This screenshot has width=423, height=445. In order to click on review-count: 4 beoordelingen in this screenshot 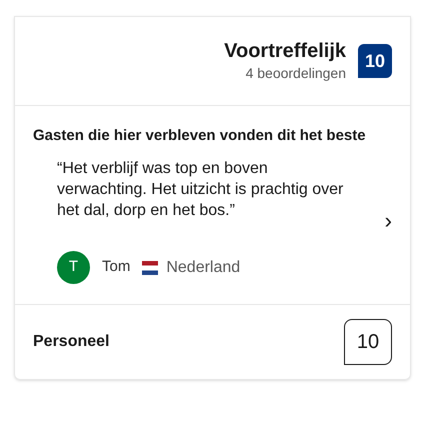, I will do `click(296, 73)`.